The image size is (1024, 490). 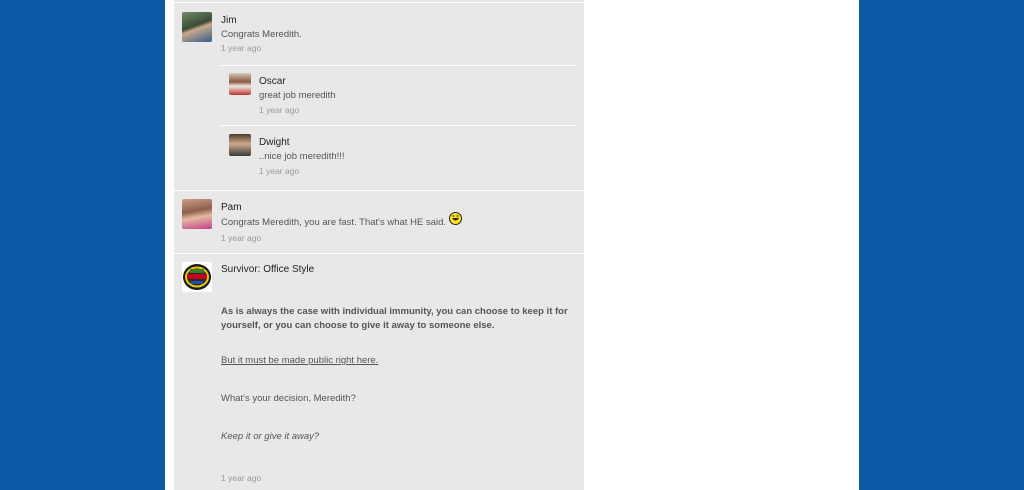 I want to click on comment-author: Jim, so click(x=229, y=20).